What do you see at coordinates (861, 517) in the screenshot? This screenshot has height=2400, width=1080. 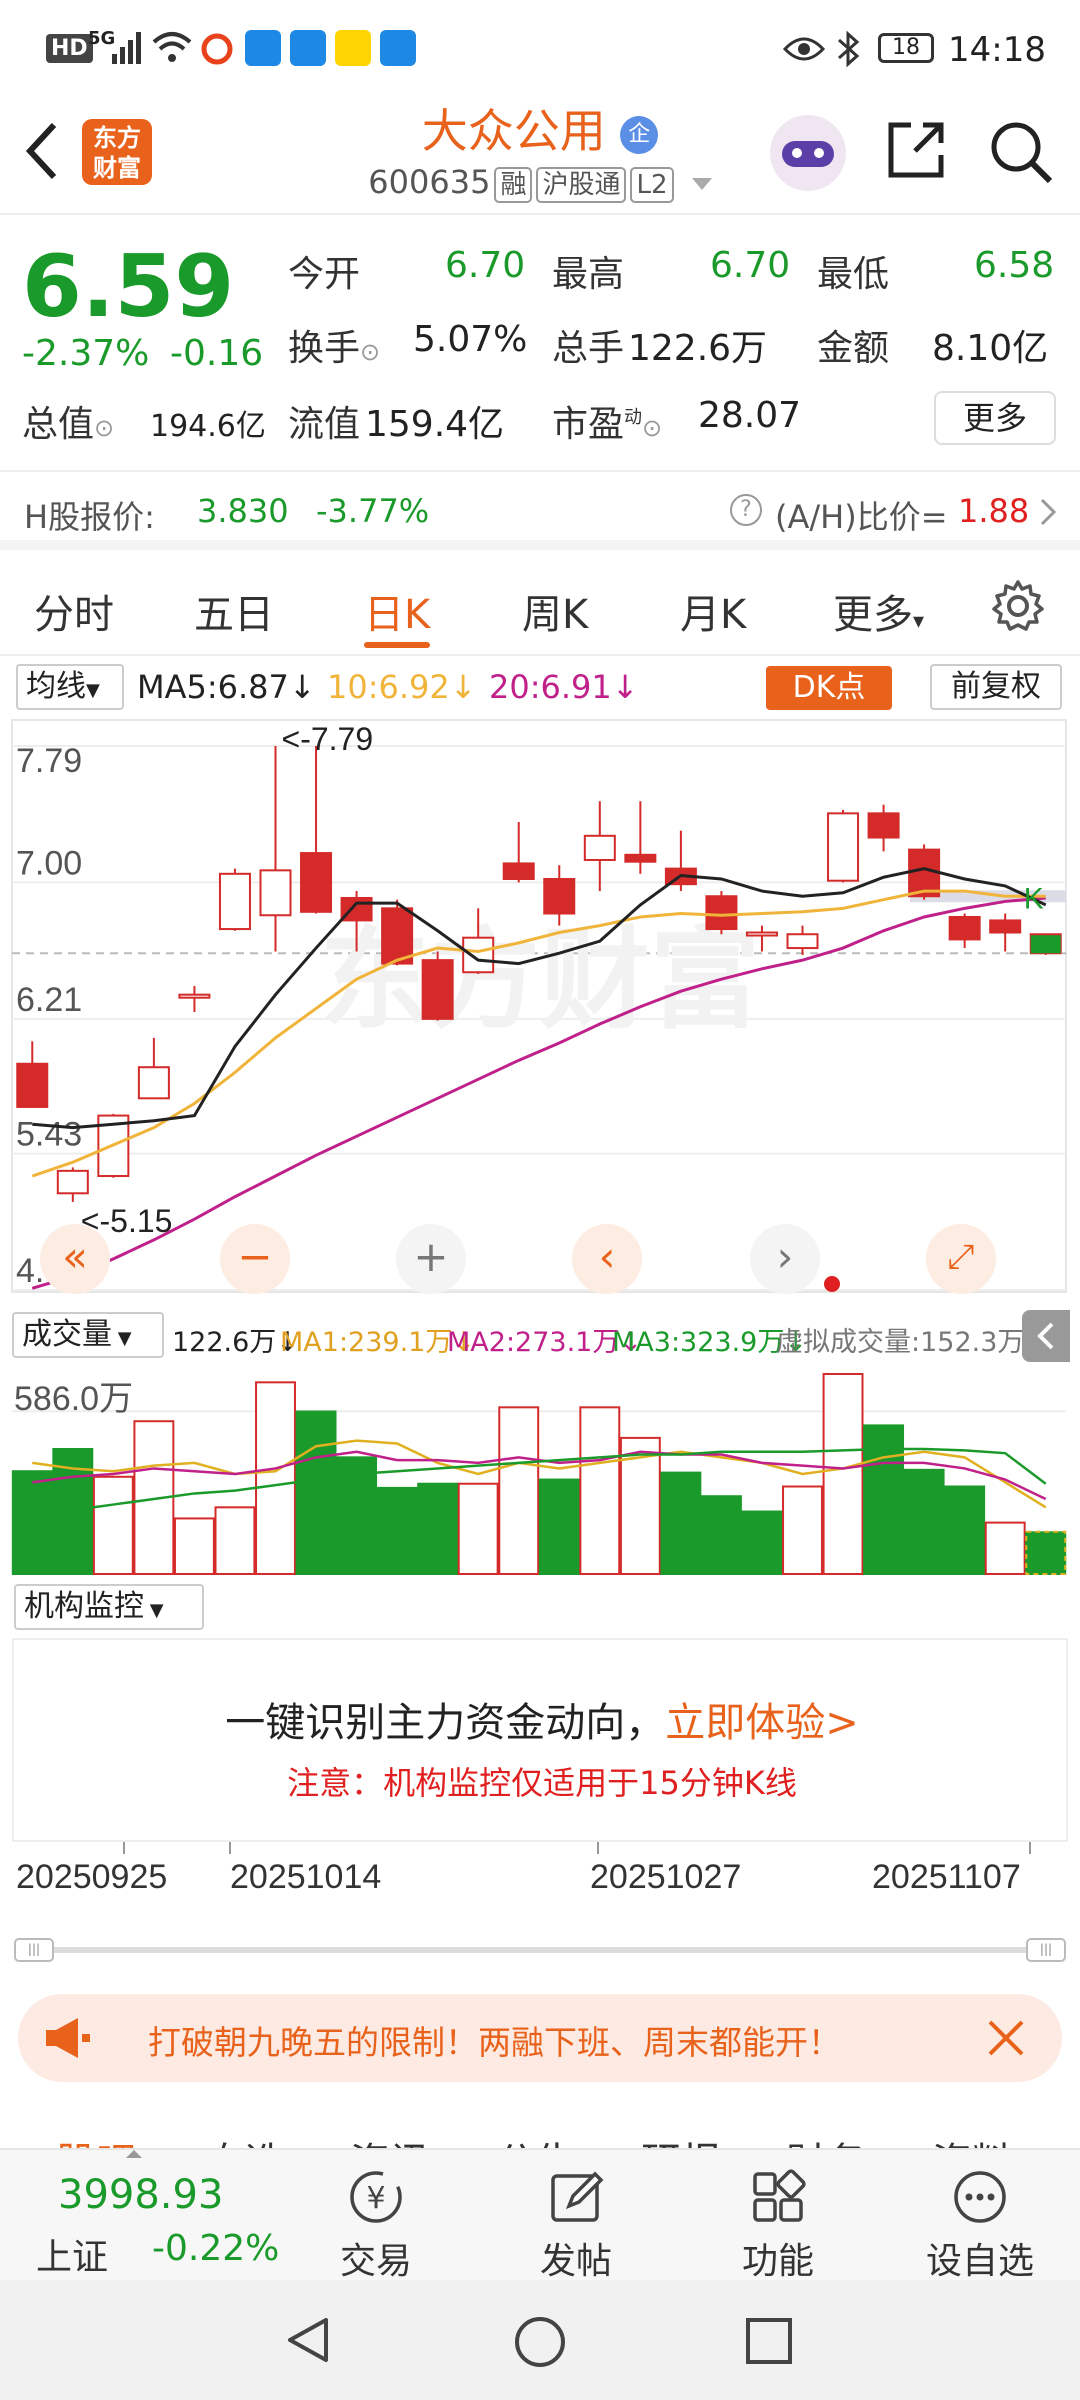 I see `ah-ratio-label: (A/H)比价=` at bounding box center [861, 517].